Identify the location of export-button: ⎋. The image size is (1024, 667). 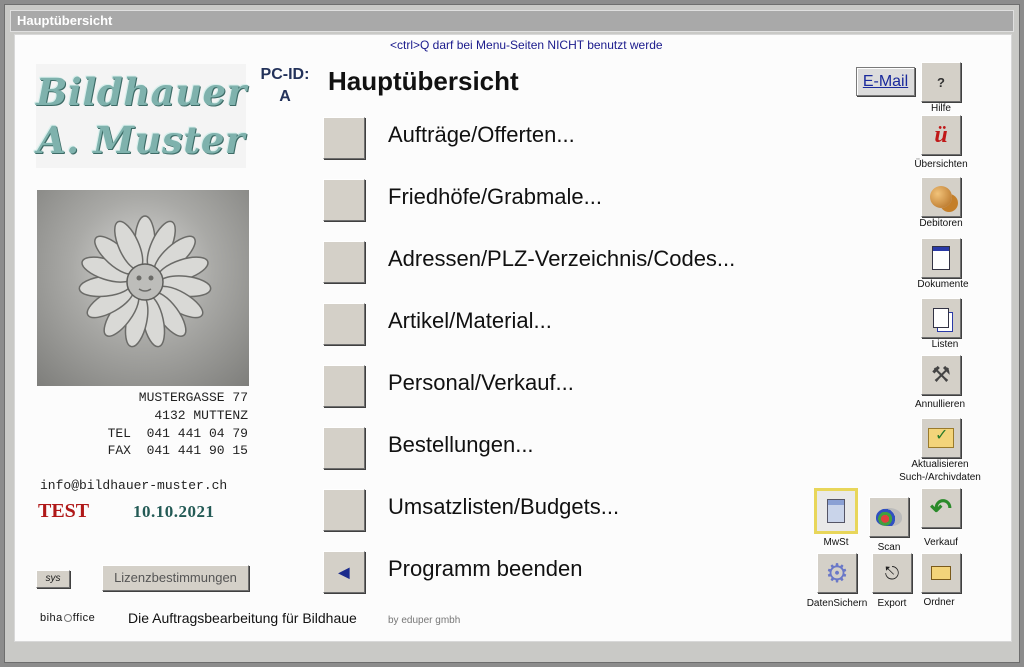
(892, 573).